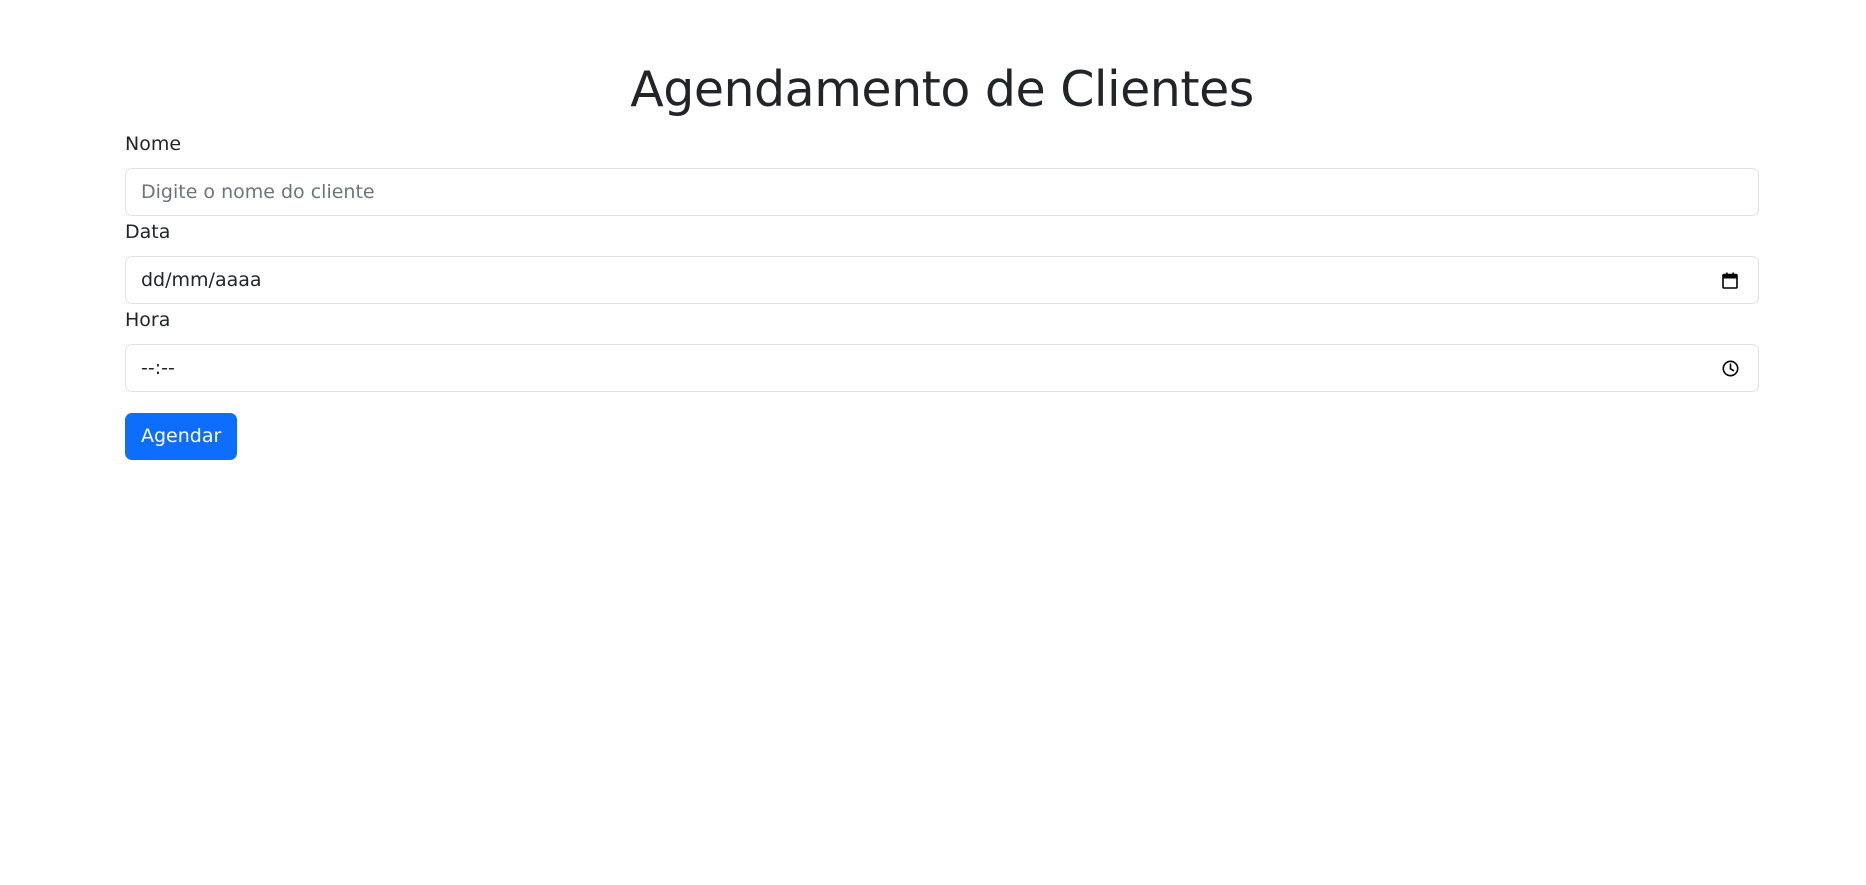 This screenshot has height=885, width=1866. What do you see at coordinates (148, 232) in the screenshot?
I see `data-label: Data` at bounding box center [148, 232].